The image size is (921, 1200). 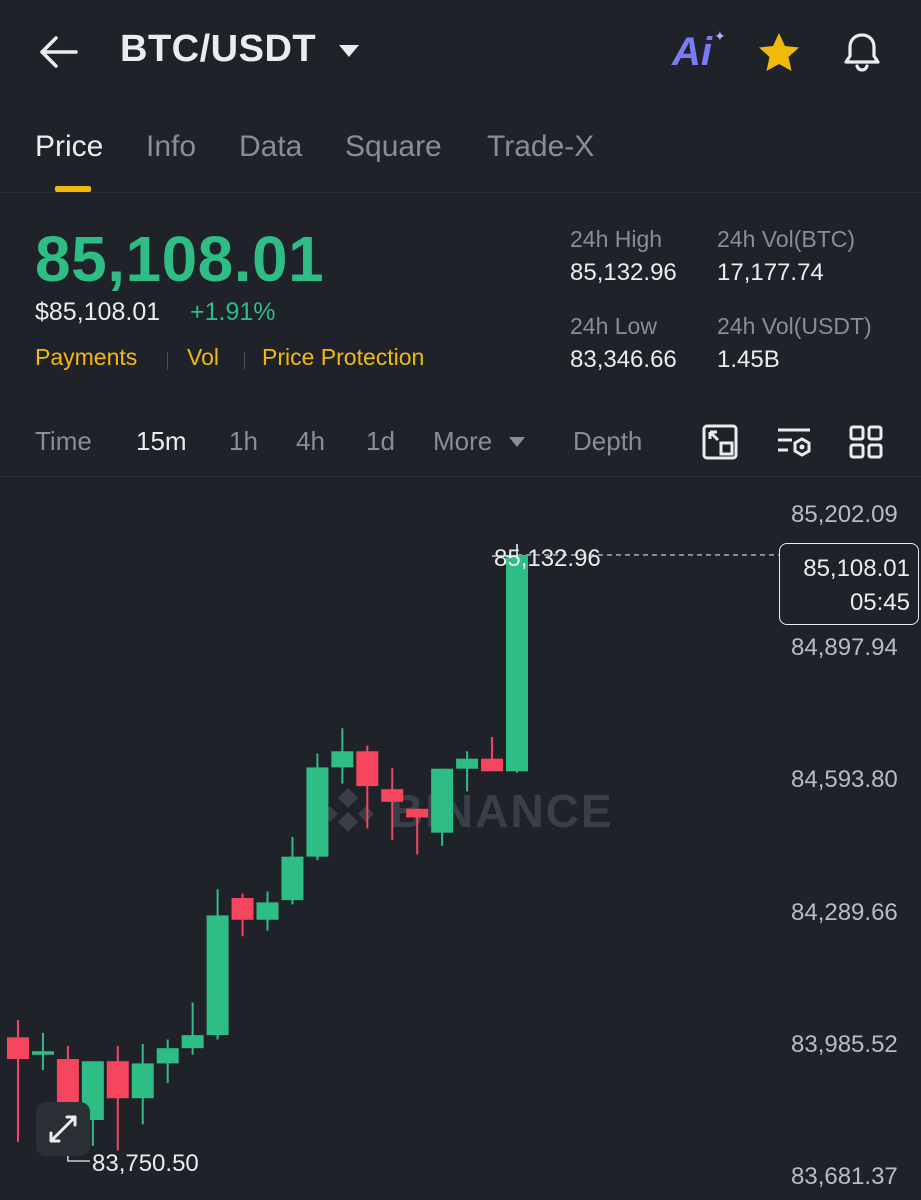 What do you see at coordinates (720, 442) in the screenshot?
I see `chart-resize-icon` at bounding box center [720, 442].